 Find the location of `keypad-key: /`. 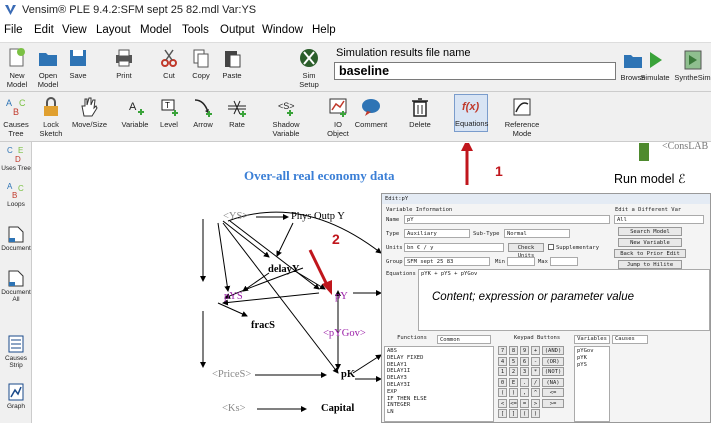

keypad-key: / is located at coordinates (535, 382).